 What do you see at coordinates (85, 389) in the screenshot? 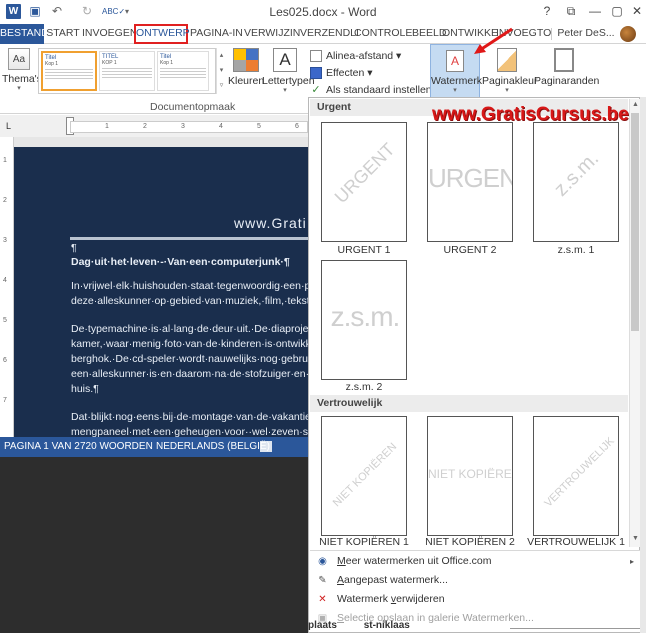
I see `document-line: huis.¶` at bounding box center [85, 389].